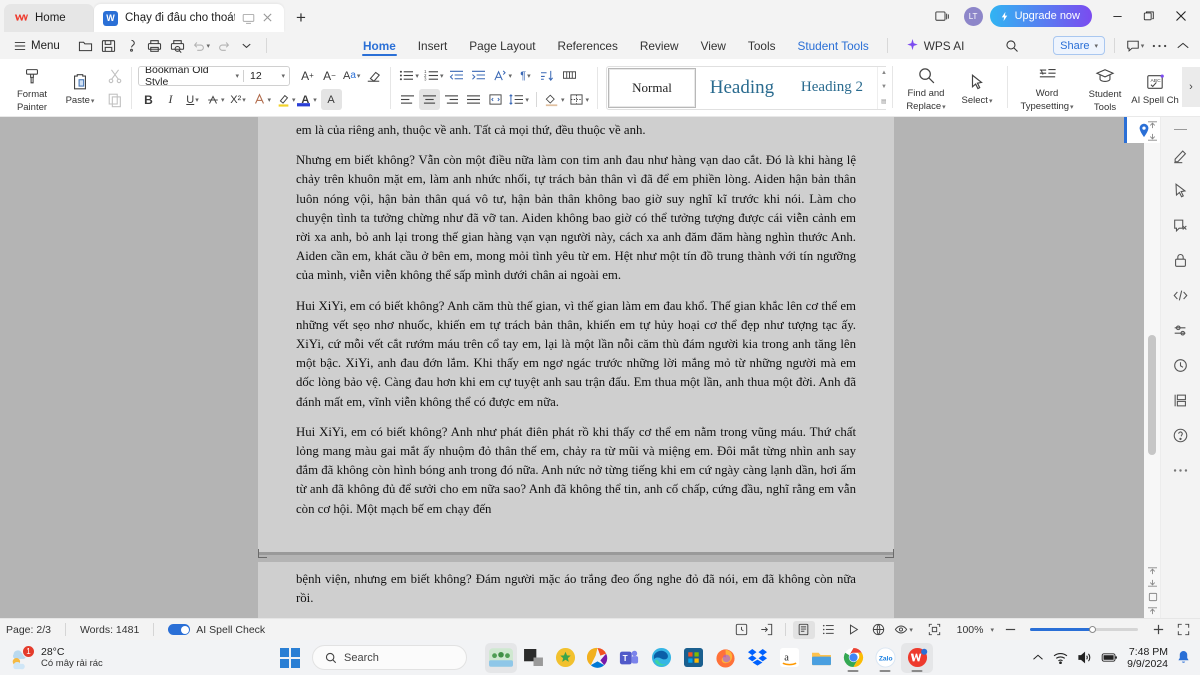  Describe the element at coordinates (247, 45) in the screenshot. I see `qat-more-icon` at that location.